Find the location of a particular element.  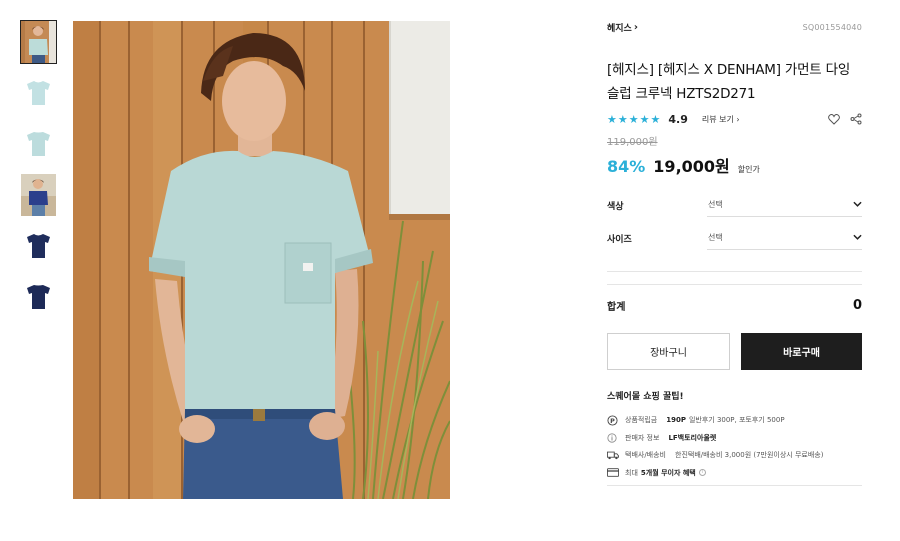

tip-seller-label: 판매자 정보 is located at coordinates (642, 437).